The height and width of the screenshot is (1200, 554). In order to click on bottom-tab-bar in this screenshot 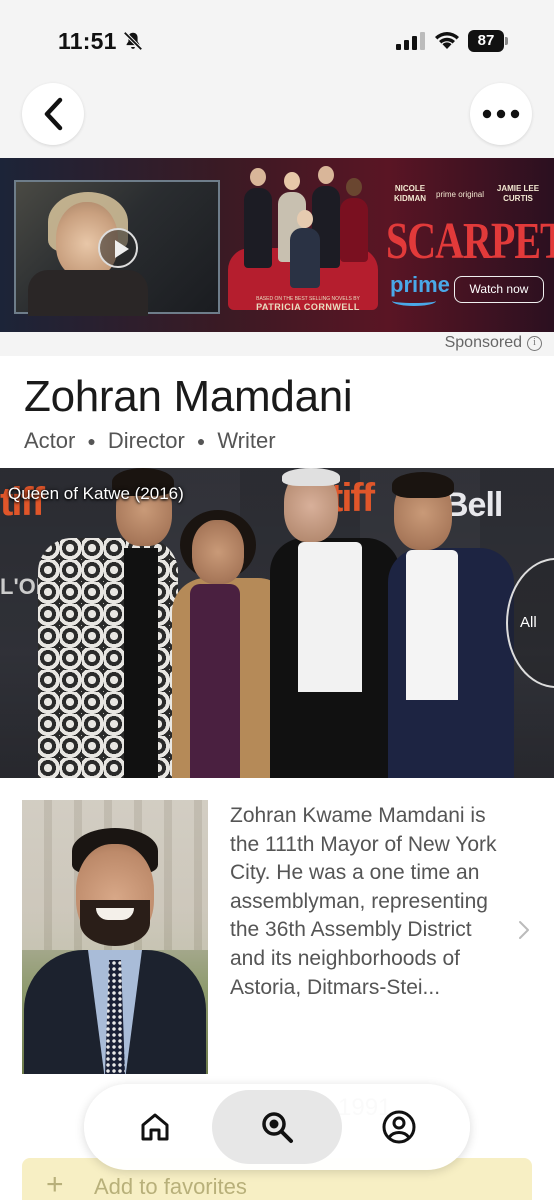, I will do `click(277, 1127)`.